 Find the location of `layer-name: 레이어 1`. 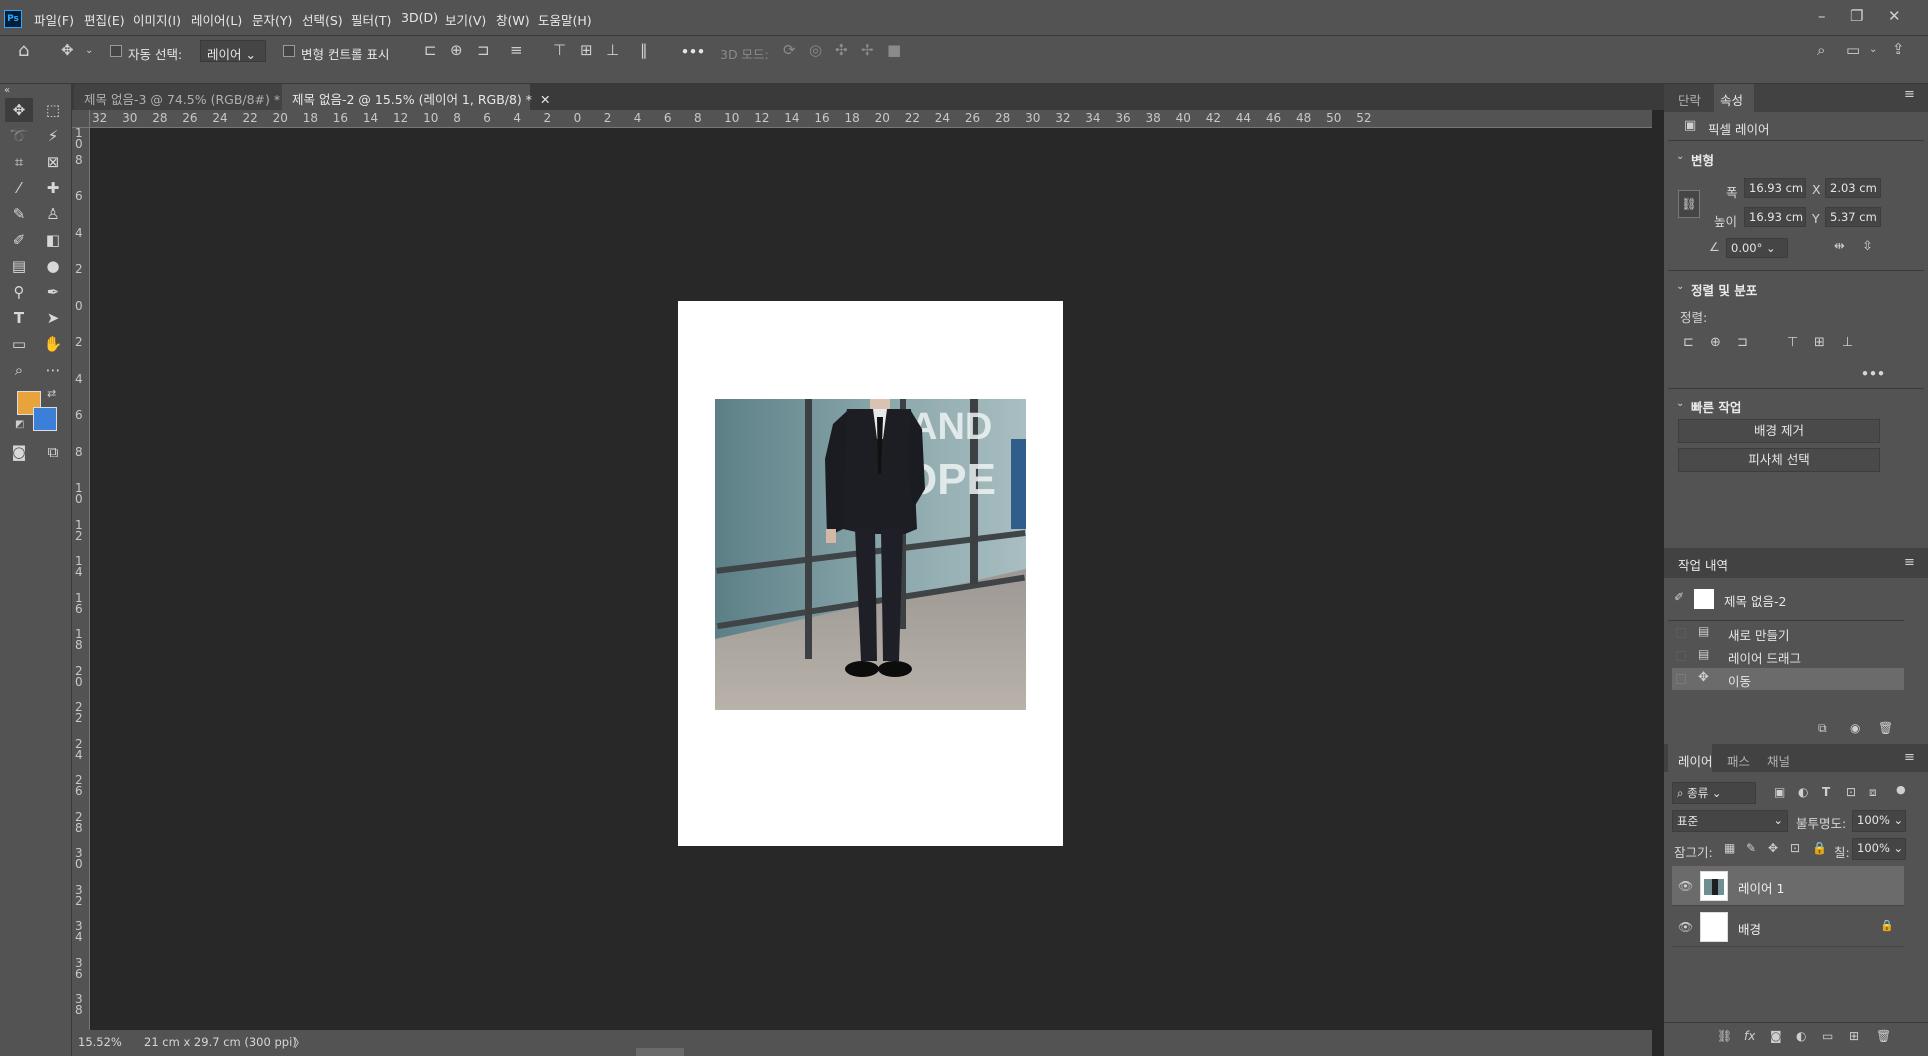

layer-name: 레이어 1 is located at coordinates (1761, 887).